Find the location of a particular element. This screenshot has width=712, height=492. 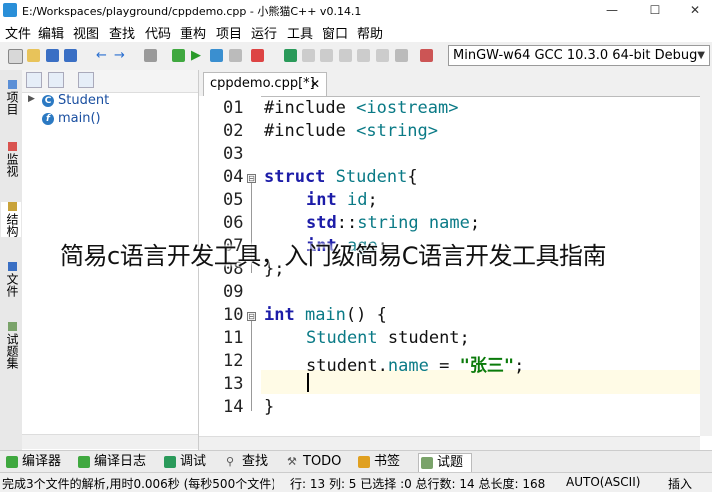

menu-search: 查找 is located at coordinates (122, 32).